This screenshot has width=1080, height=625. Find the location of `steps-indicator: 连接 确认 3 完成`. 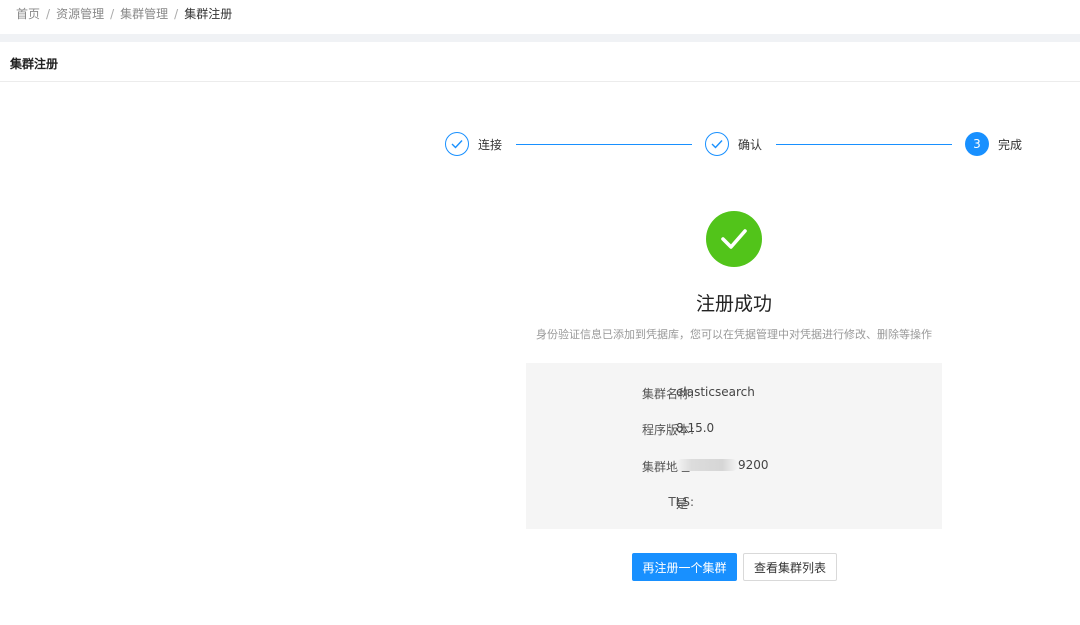

steps-indicator: 连接 确认 3 完成 is located at coordinates (745, 145).